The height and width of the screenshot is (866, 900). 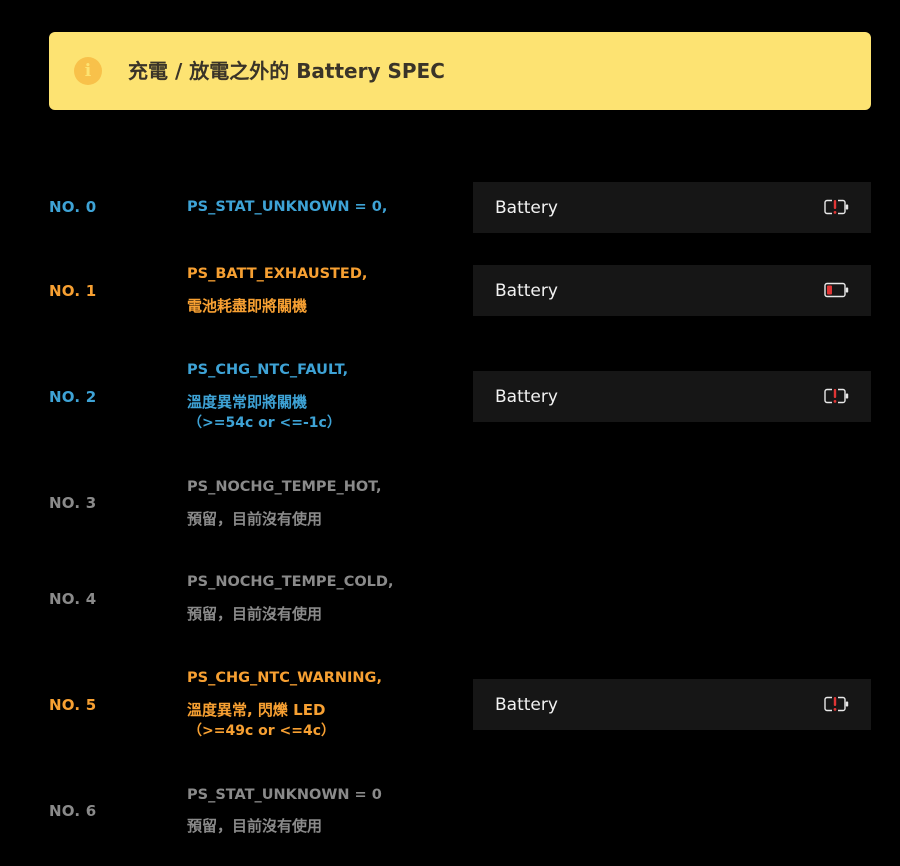 What do you see at coordinates (264, 423) in the screenshot?
I see `status-threshold: （>=54c or <=-1c）` at bounding box center [264, 423].